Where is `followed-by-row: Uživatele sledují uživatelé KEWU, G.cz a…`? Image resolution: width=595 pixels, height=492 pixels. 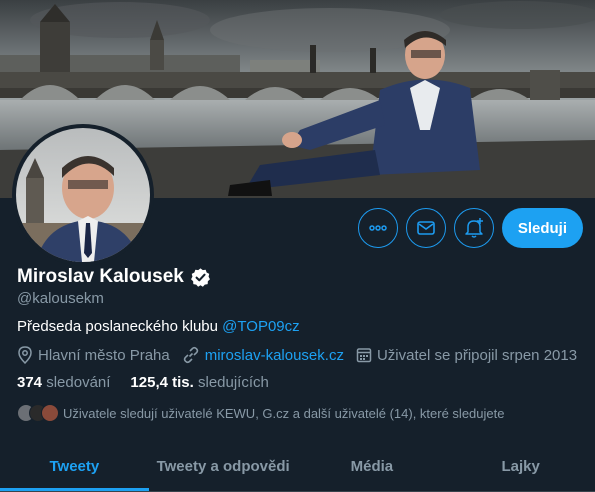 followed-by-row: Uživatele sledují uživatelé KEWU, G.cz a… is located at coordinates (260, 413).